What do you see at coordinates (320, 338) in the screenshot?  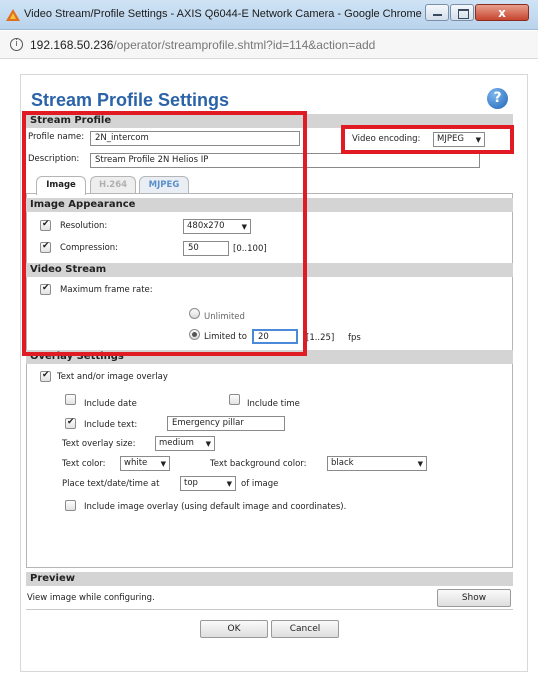 I see `frame-rate-range: [1..25]` at bounding box center [320, 338].